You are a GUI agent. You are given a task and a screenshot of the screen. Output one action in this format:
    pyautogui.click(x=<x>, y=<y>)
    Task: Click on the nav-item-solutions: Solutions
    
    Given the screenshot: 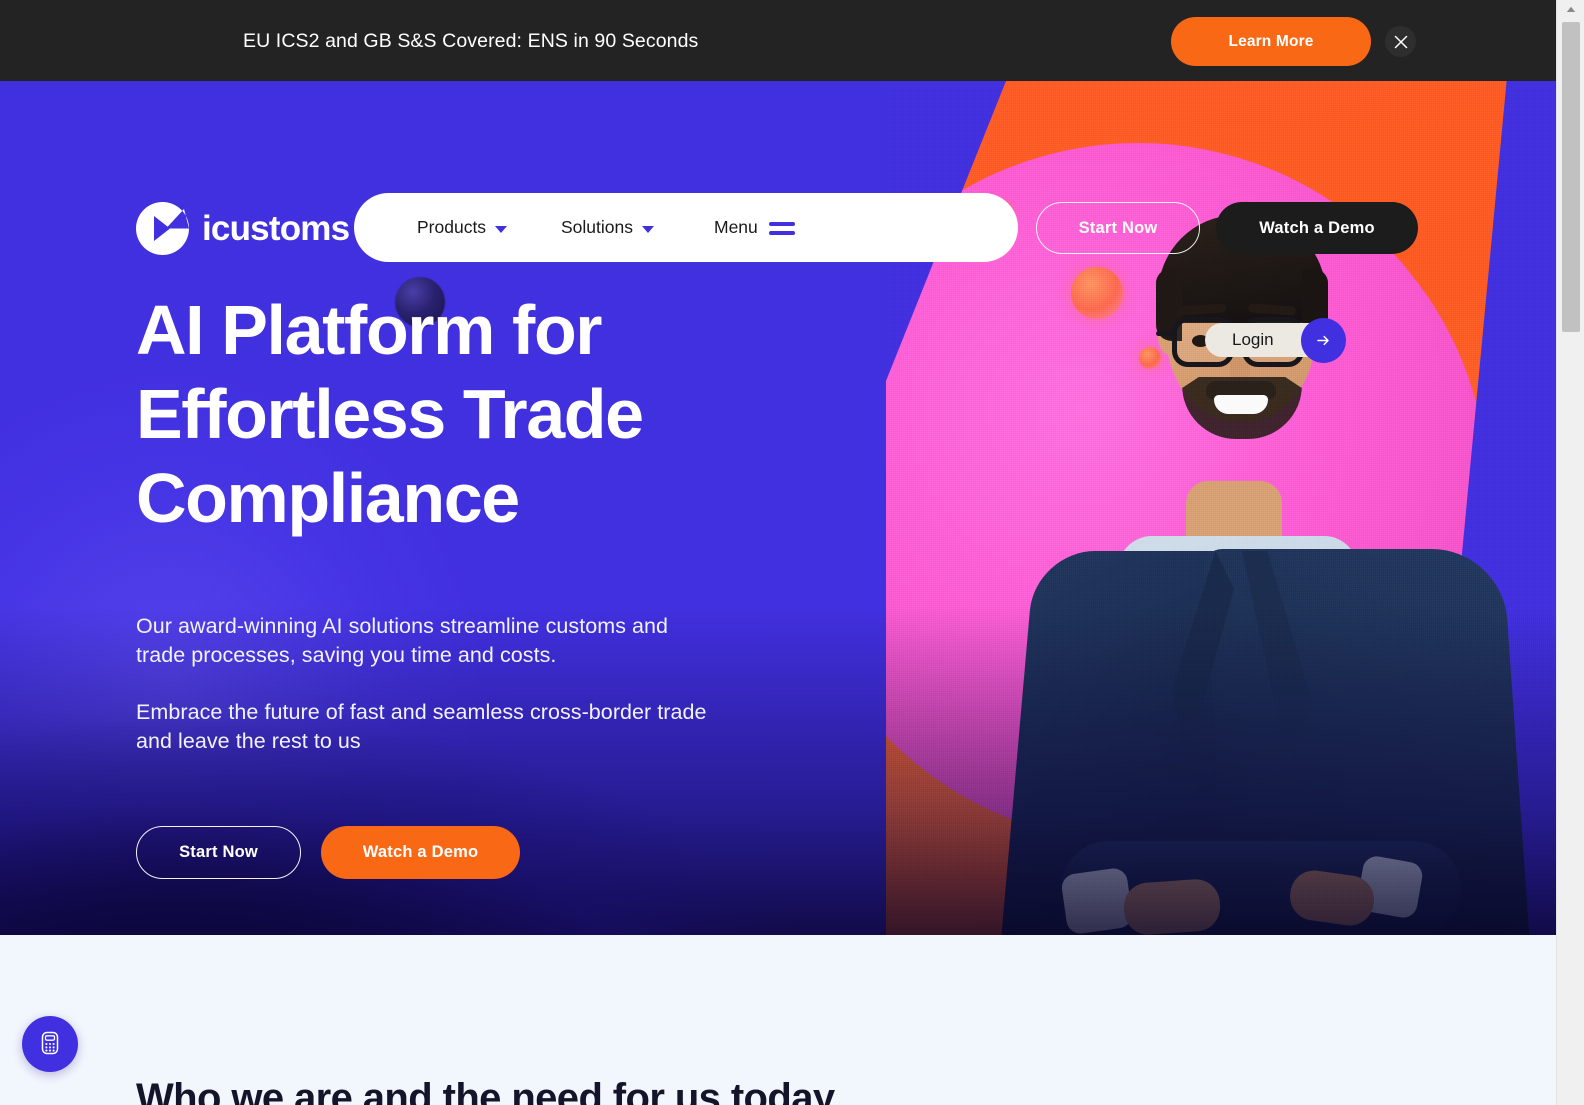 What is the action you would take?
    pyautogui.click(x=607, y=227)
    